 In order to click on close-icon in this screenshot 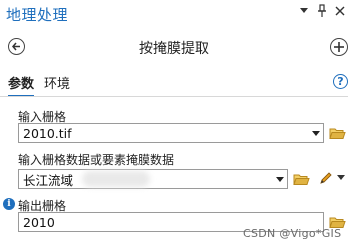, I will do `click(340, 11)`.